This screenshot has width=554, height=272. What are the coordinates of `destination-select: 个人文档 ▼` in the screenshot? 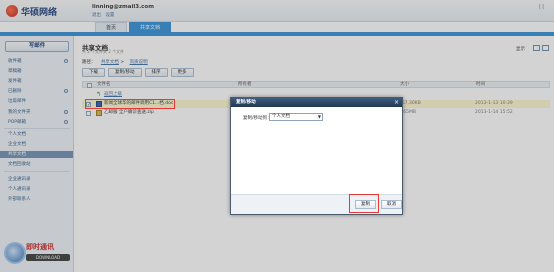 It's located at (296, 117).